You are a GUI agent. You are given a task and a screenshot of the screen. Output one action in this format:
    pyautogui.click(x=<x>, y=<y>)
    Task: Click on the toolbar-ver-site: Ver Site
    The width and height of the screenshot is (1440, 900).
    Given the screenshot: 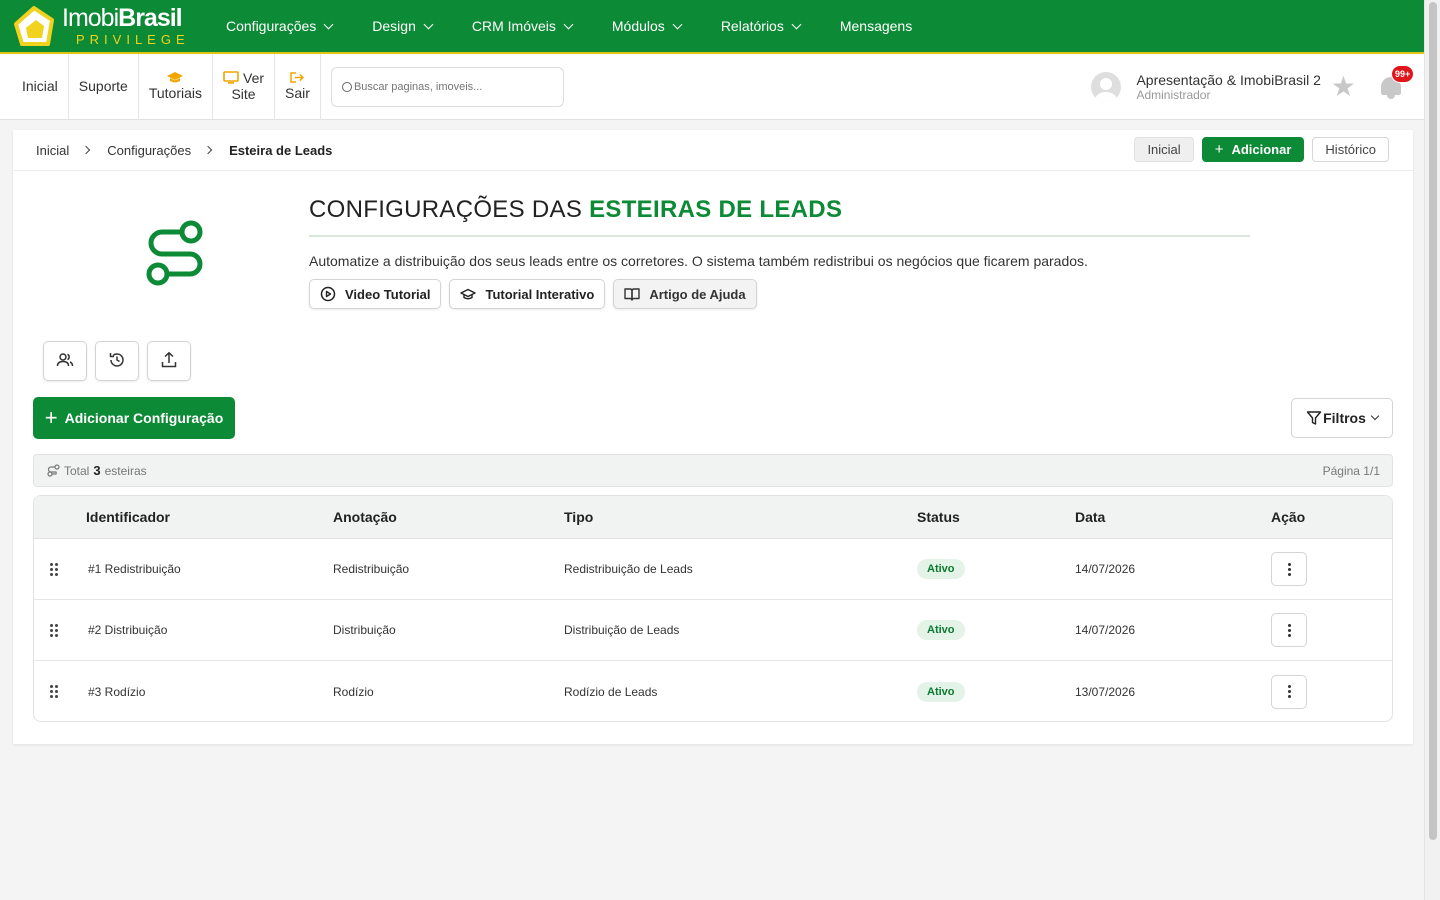 What is the action you would take?
    pyautogui.click(x=244, y=86)
    